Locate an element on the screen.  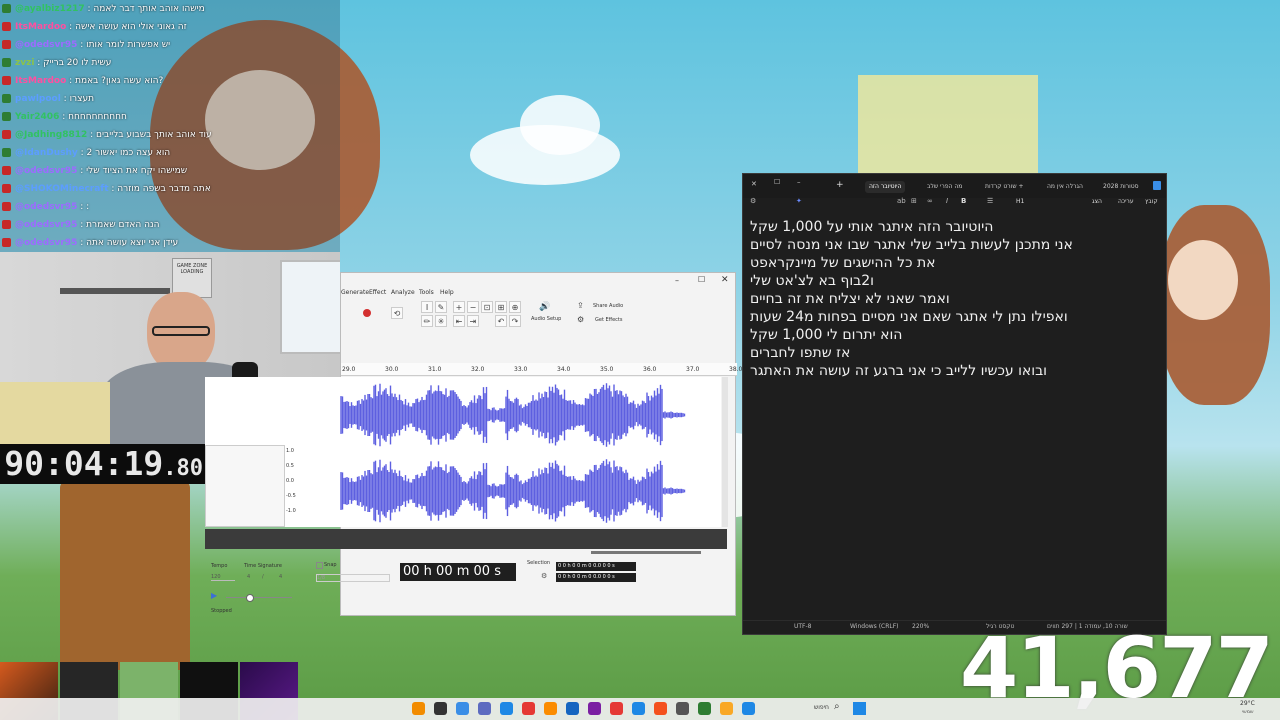
taskbar-search: חיפוש is located at coordinates (821, 707).